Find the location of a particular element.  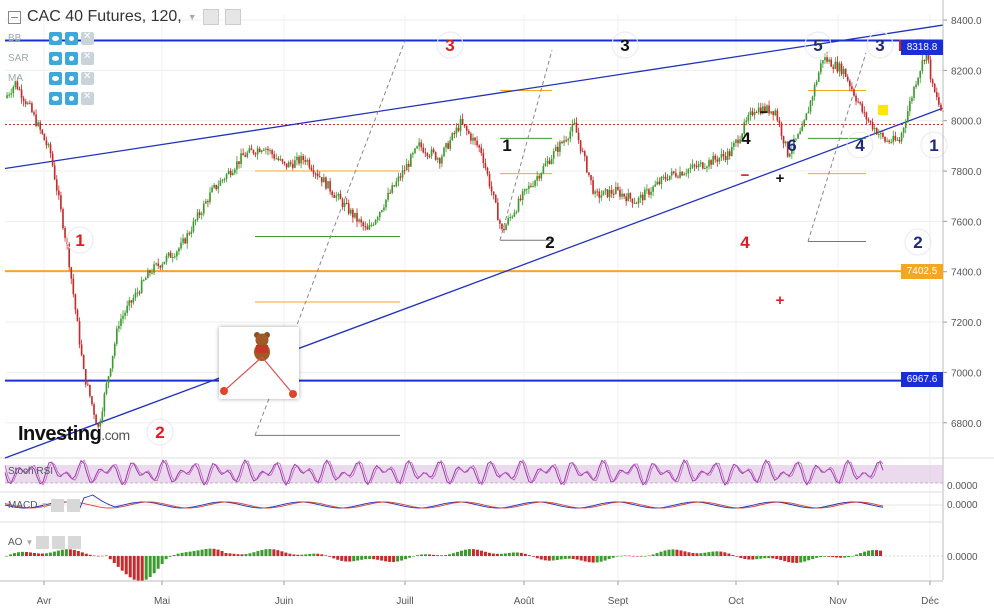

settings-icon is located at coordinates (232, 17).